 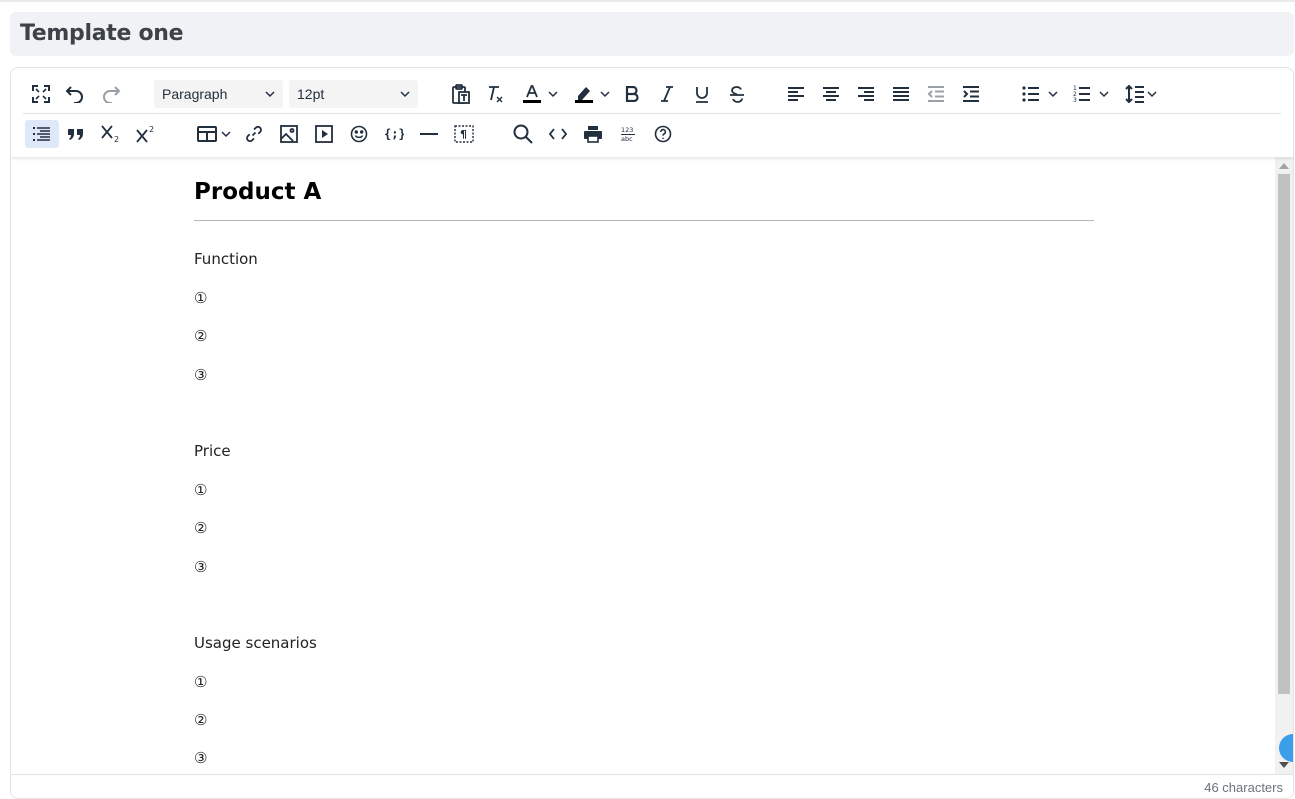 I want to click on align-right-button, so click(x=866, y=94).